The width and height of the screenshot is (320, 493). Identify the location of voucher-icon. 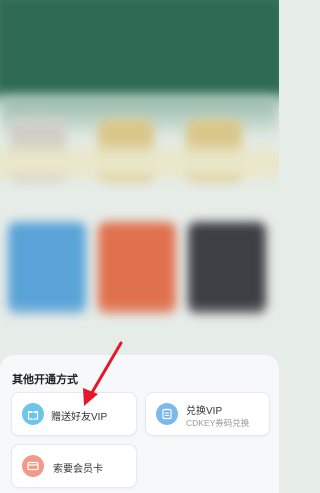
(167, 414).